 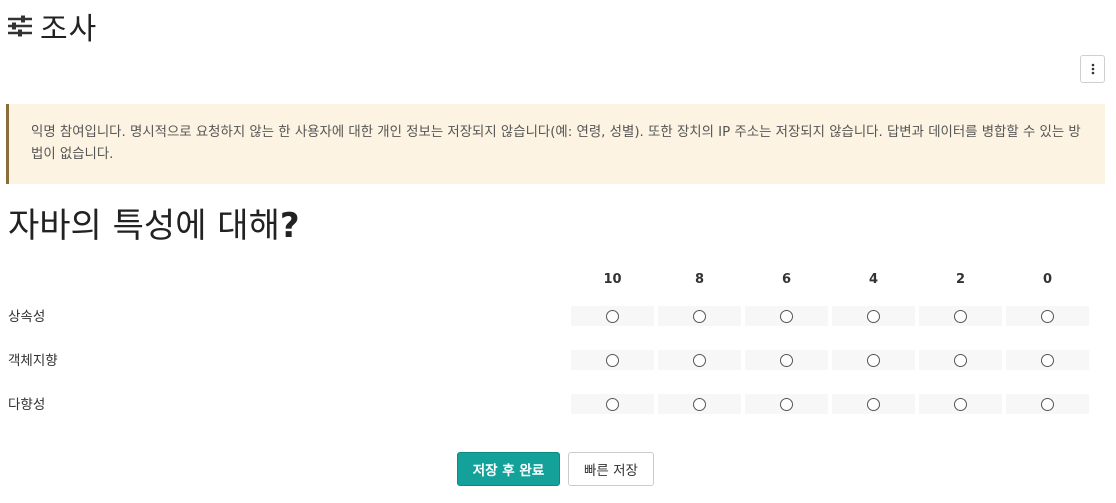 I want to click on quick-save-button: 빠른 저장, so click(x=611, y=469).